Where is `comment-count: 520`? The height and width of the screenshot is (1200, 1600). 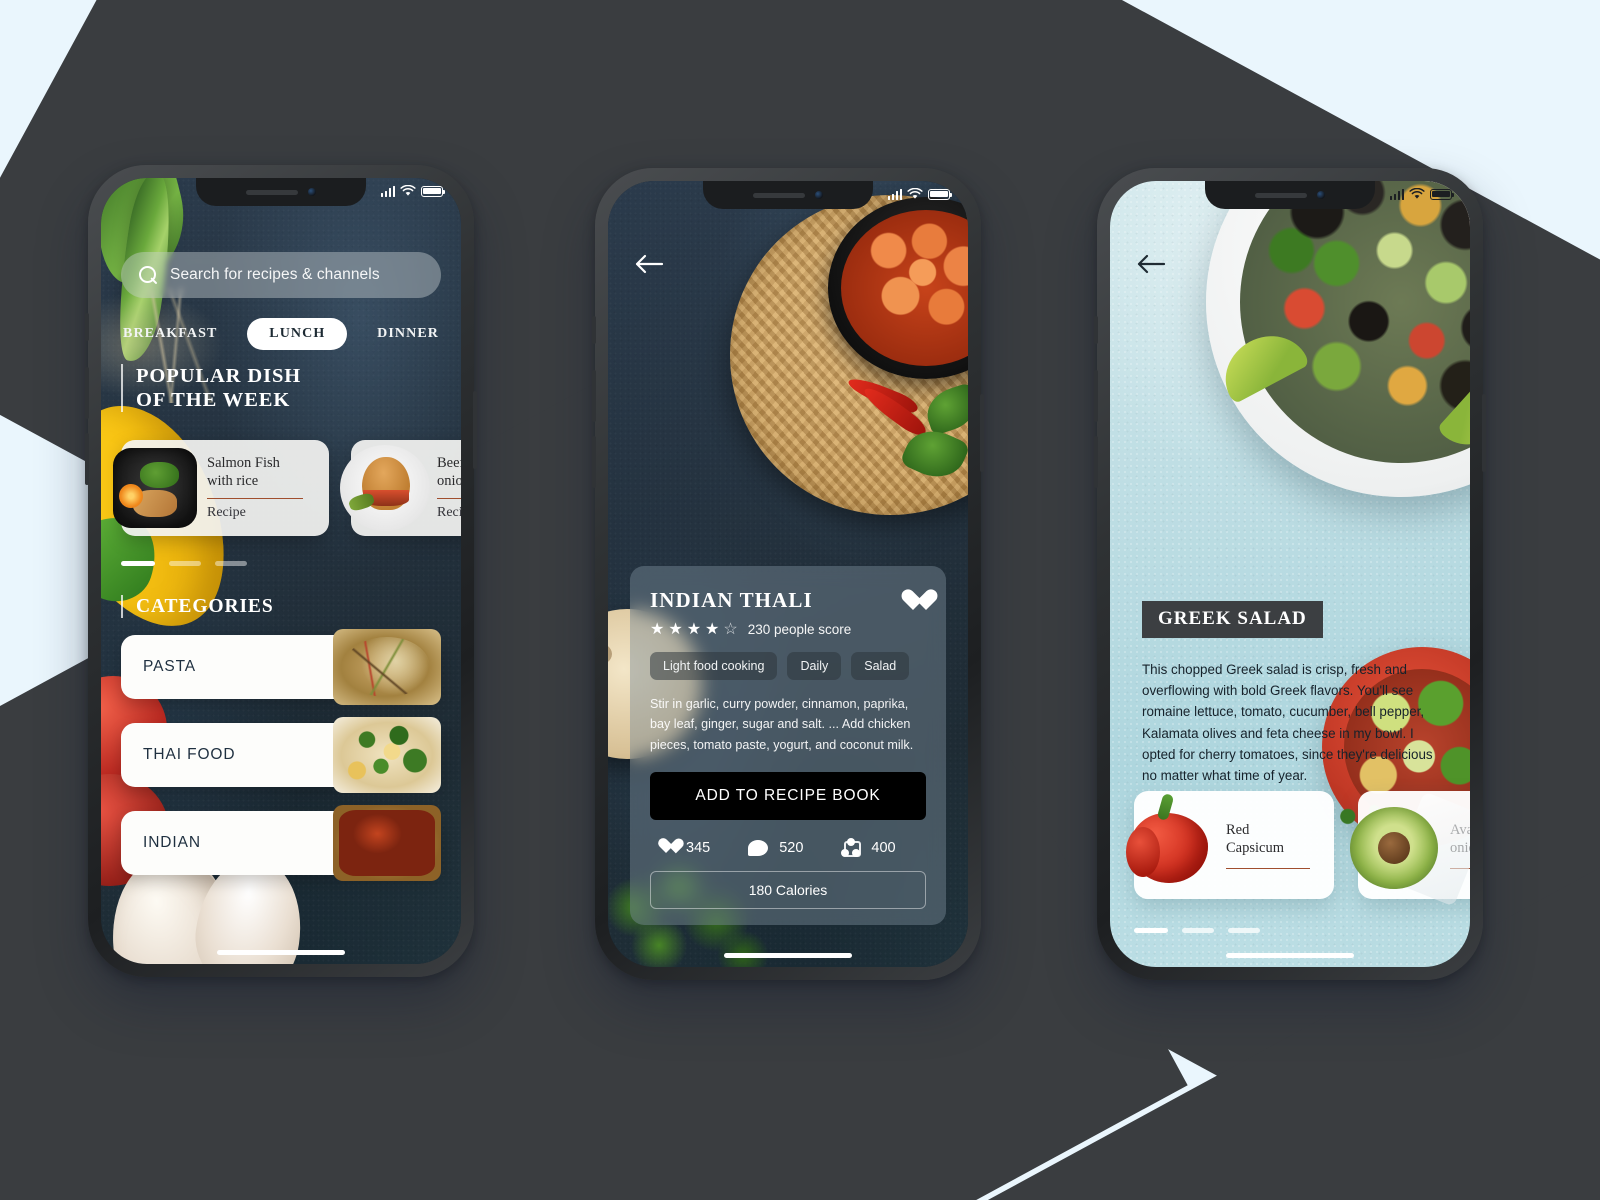 comment-count: 520 is located at coordinates (791, 847).